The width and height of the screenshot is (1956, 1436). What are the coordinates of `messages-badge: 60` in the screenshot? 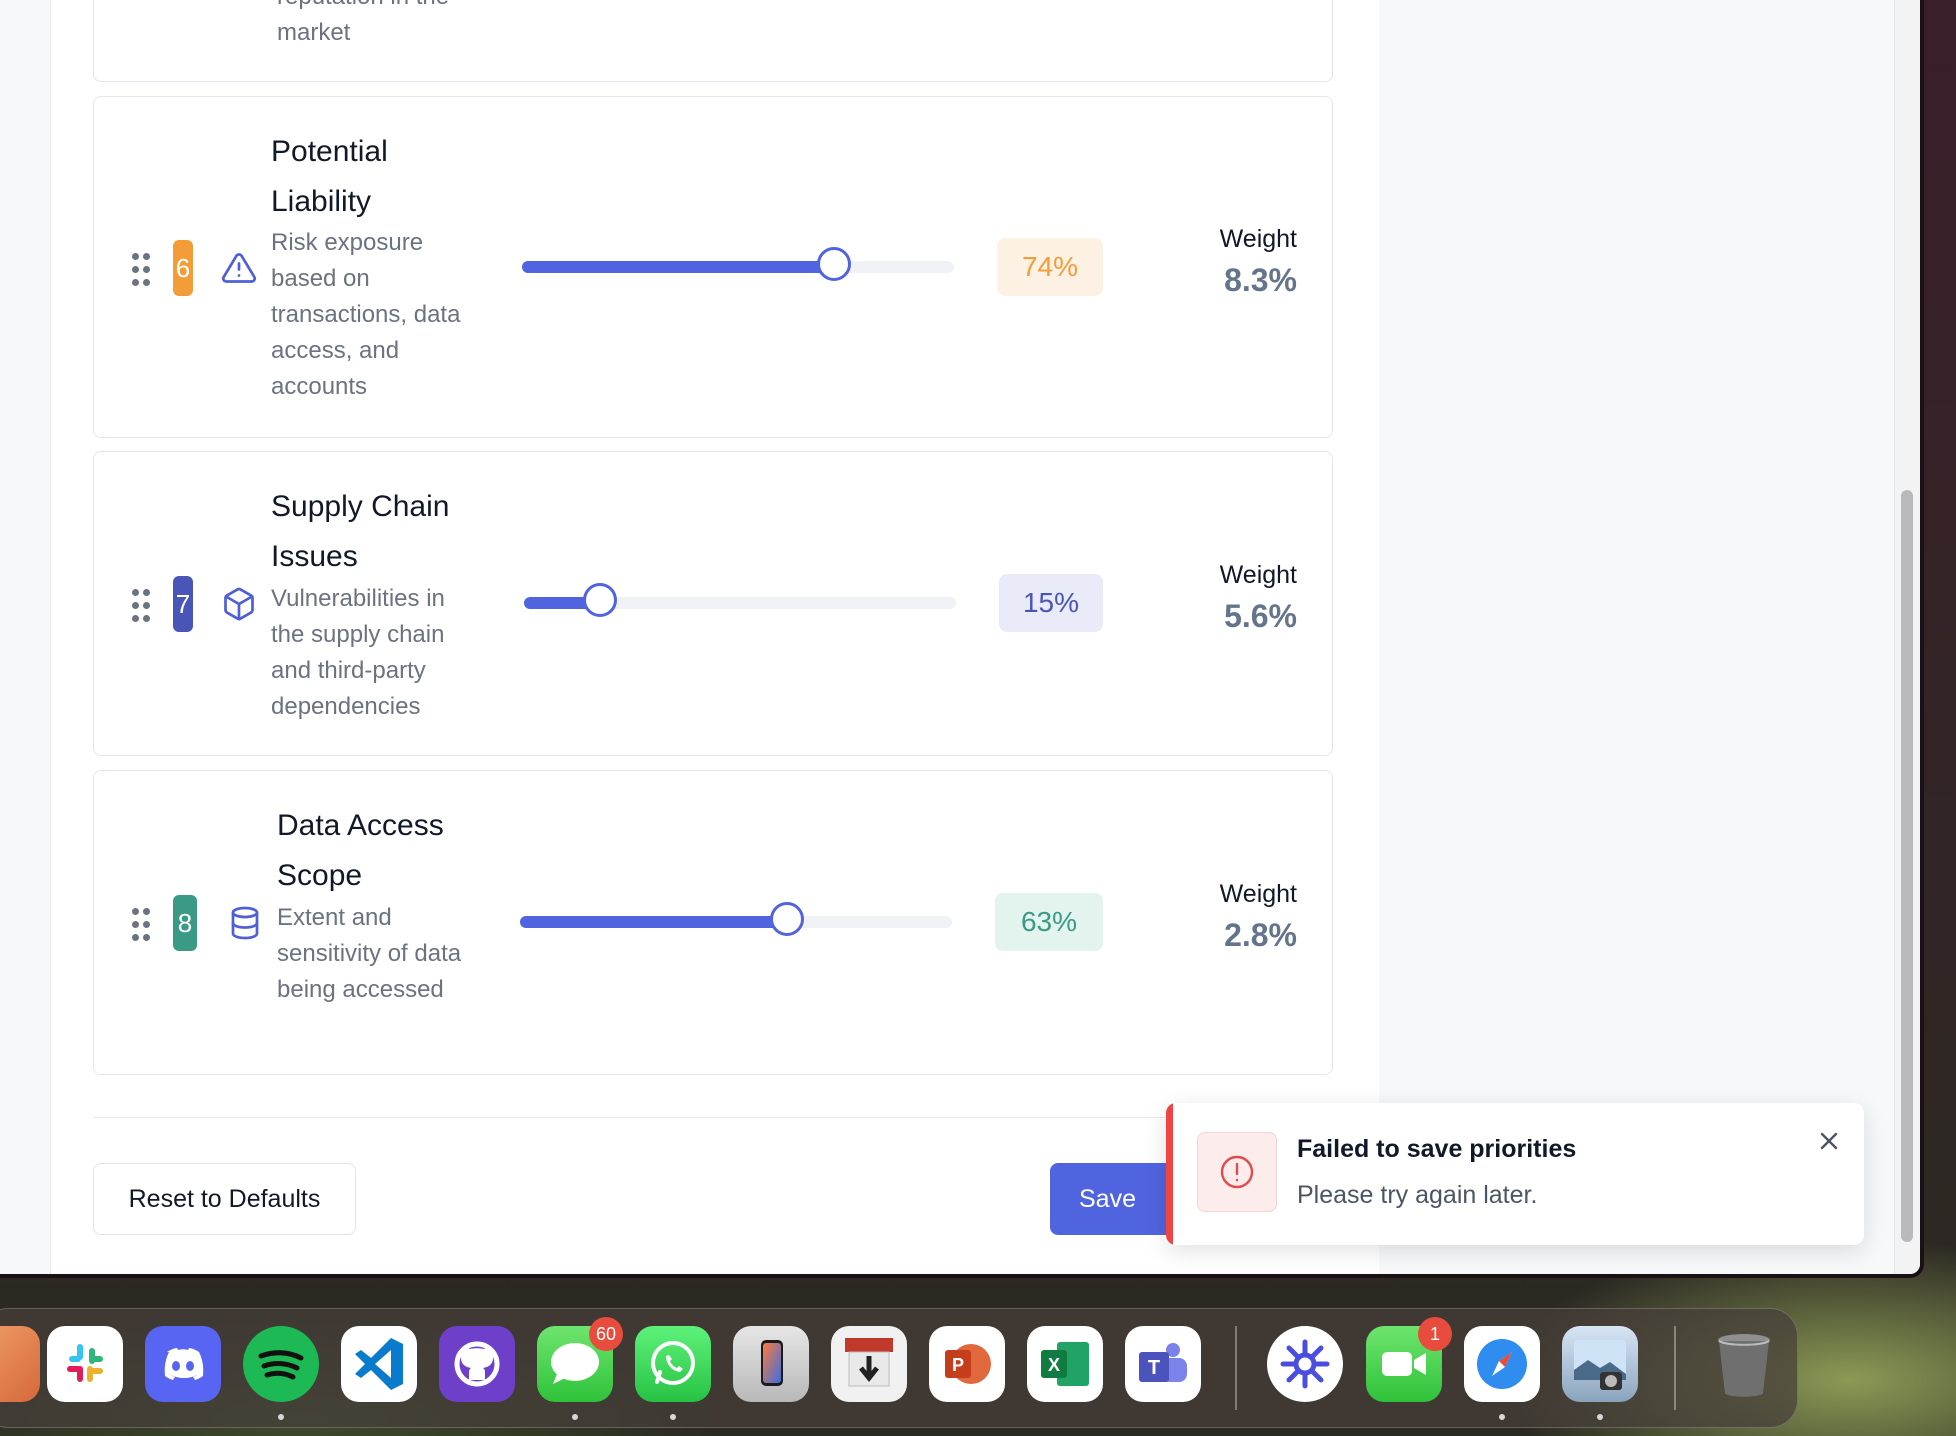 It's located at (606, 1334).